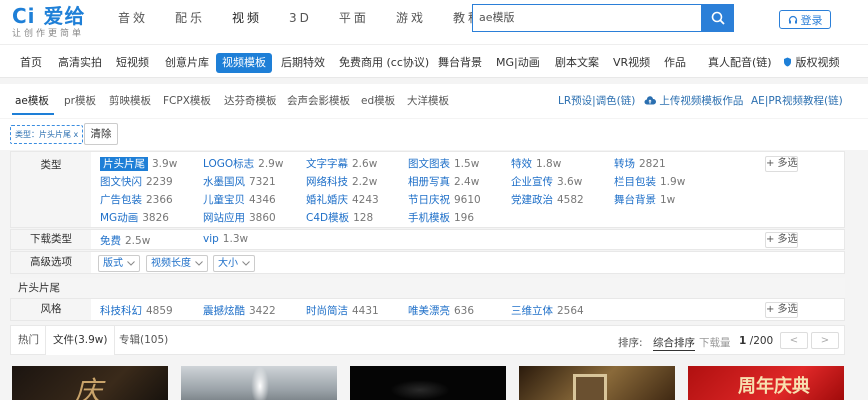 This screenshot has height=400, width=868. What do you see at coordinates (250, 100) in the screenshot?
I see `tab-davinci-template: 达芬奇模板` at bounding box center [250, 100].